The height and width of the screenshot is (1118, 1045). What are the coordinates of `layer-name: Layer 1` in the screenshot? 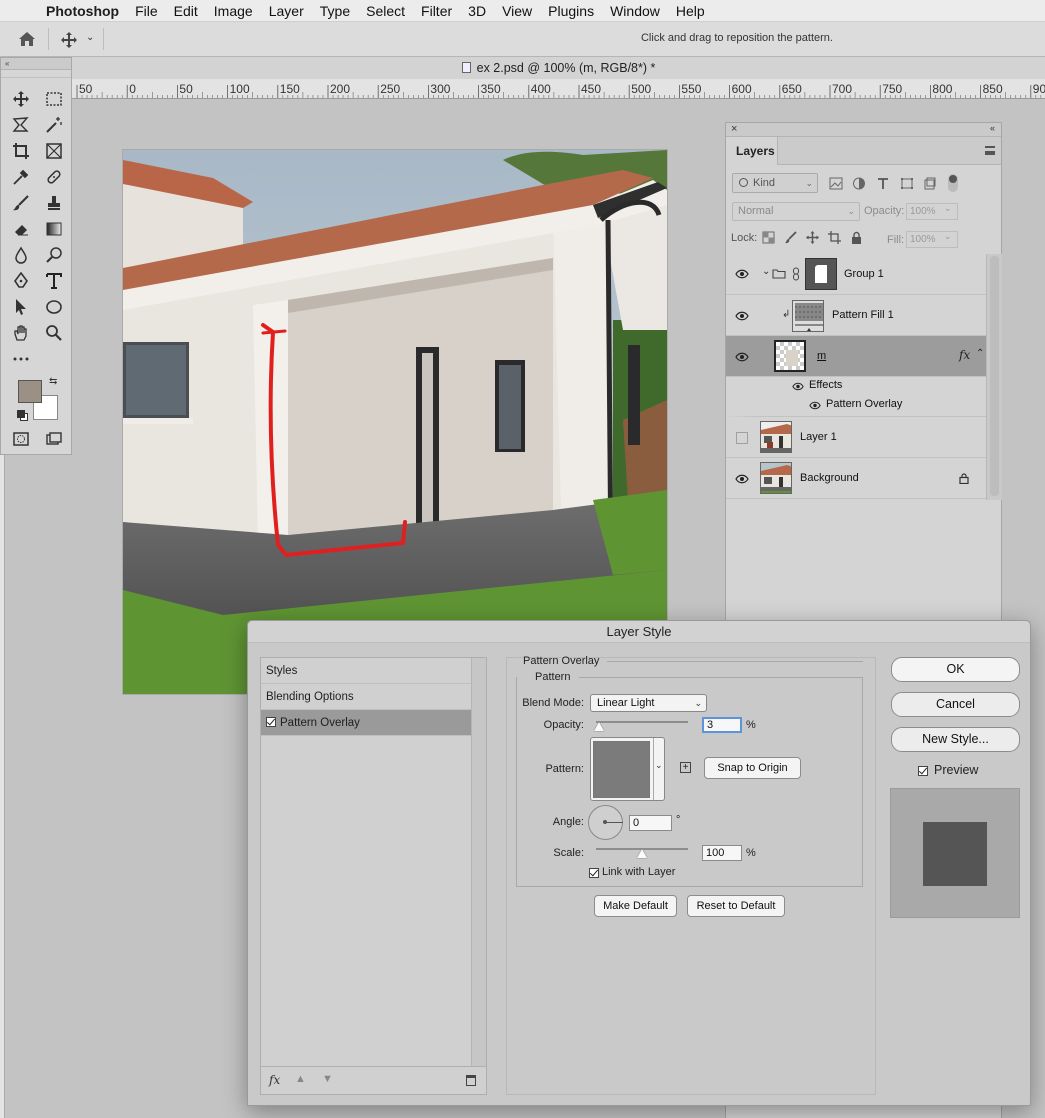 It's located at (818, 437).